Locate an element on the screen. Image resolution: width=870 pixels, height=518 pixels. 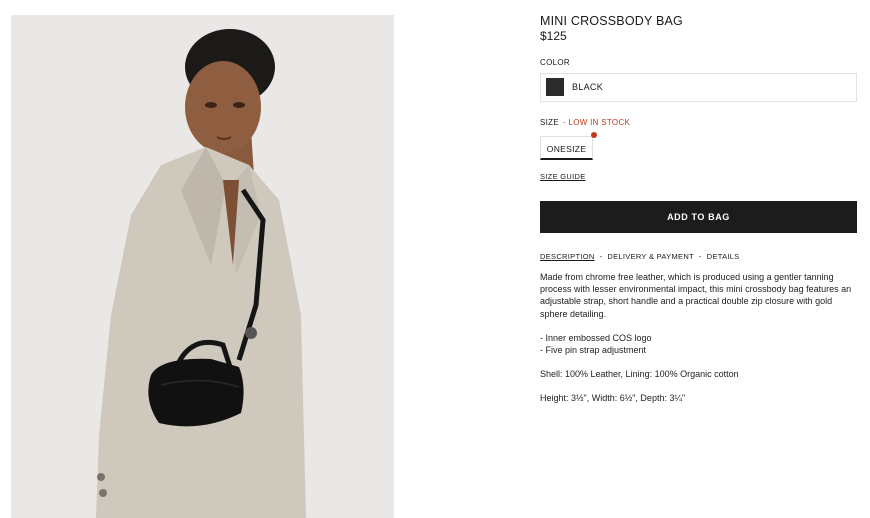
selected-color: BLACK is located at coordinates (588, 87).